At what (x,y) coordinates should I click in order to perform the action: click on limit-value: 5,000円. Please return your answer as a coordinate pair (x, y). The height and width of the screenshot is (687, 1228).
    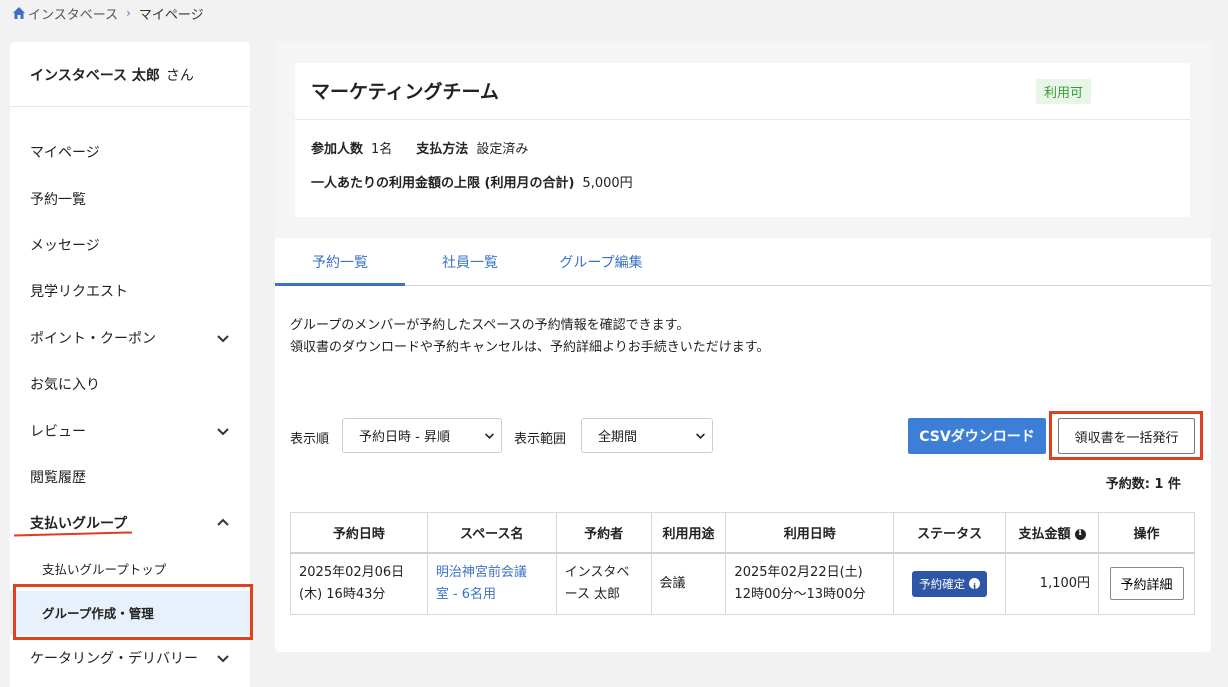
    Looking at the image, I should click on (607, 183).